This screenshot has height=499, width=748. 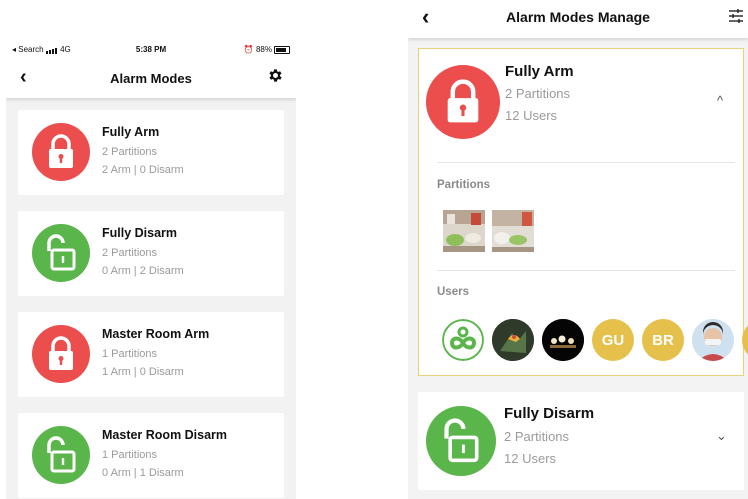 I want to click on chevron-up-icon: ^, so click(x=720, y=100).